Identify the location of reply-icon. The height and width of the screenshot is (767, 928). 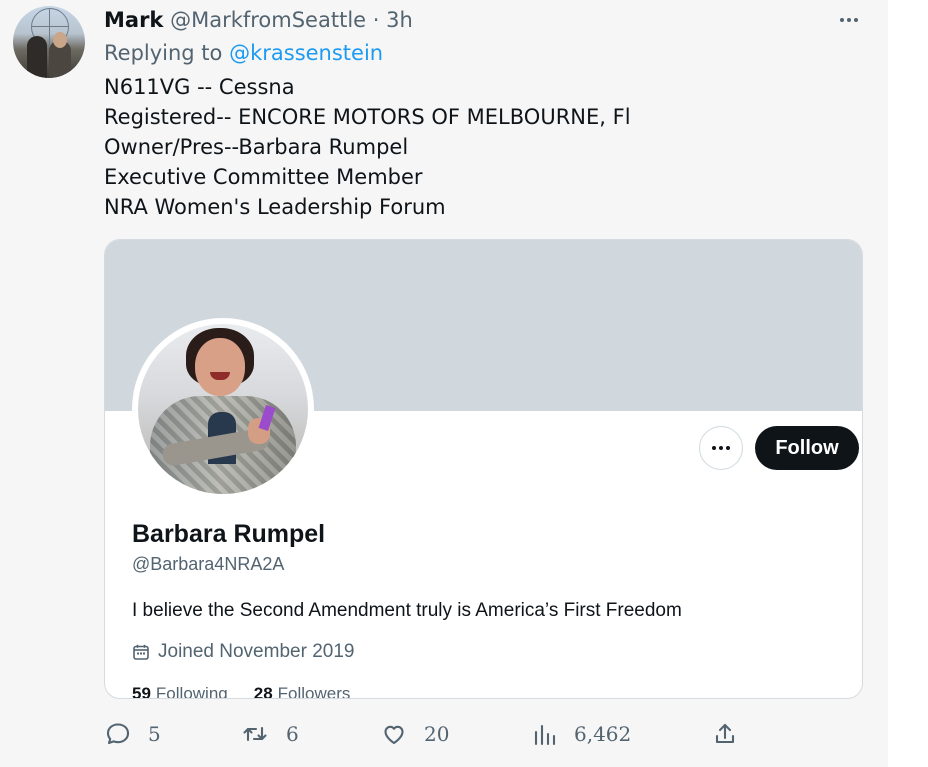
(118, 734).